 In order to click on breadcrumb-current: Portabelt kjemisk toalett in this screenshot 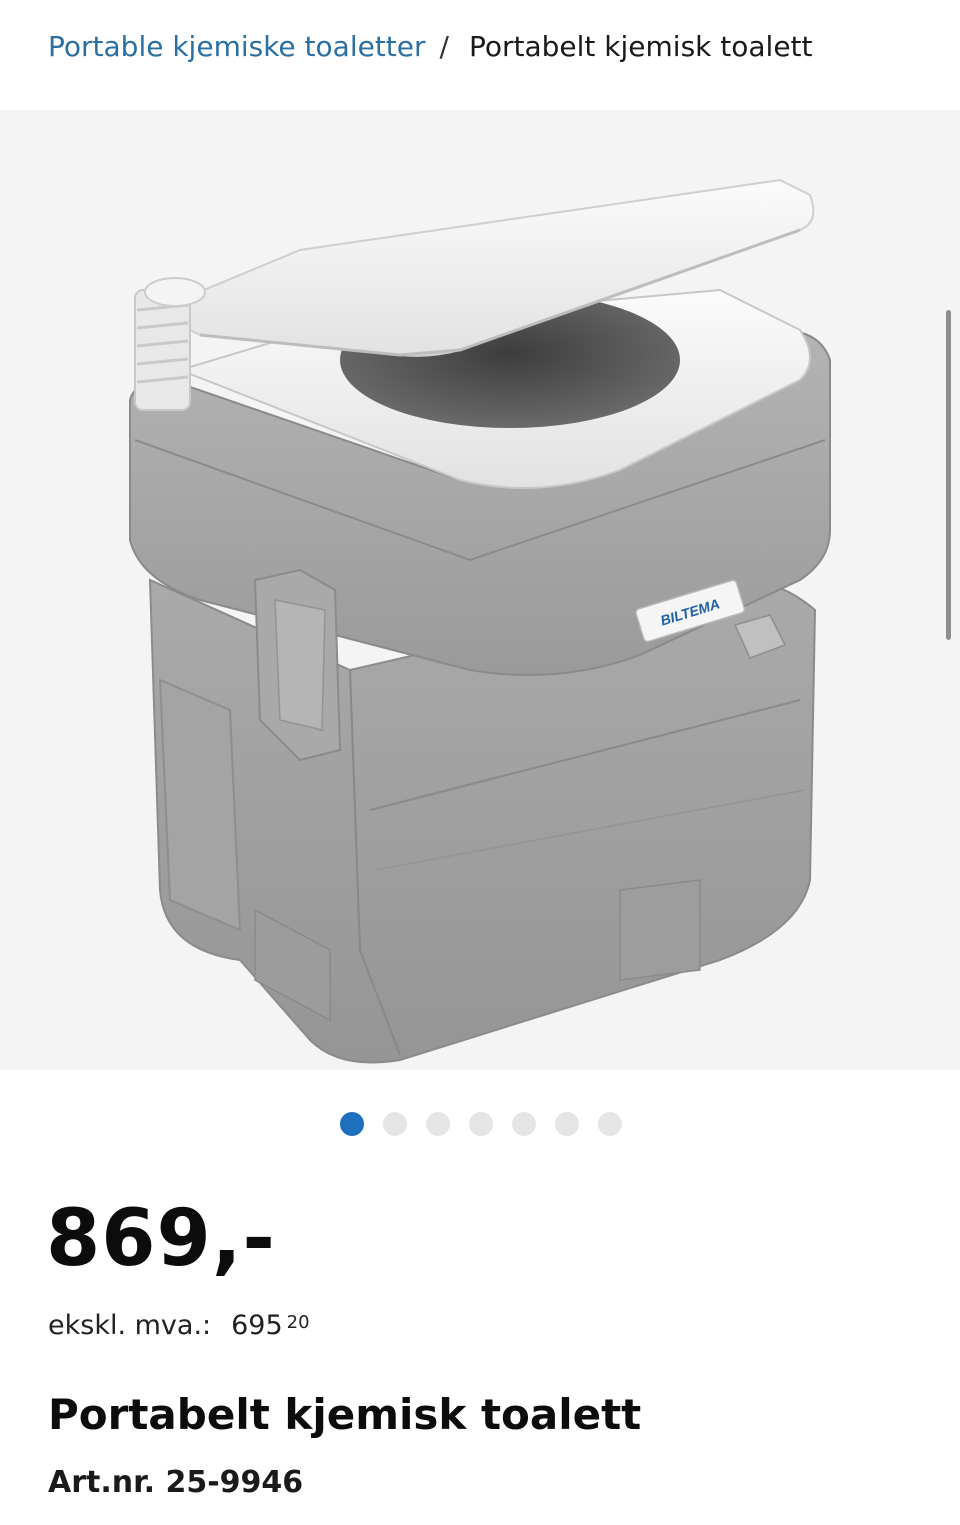, I will do `click(640, 46)`.